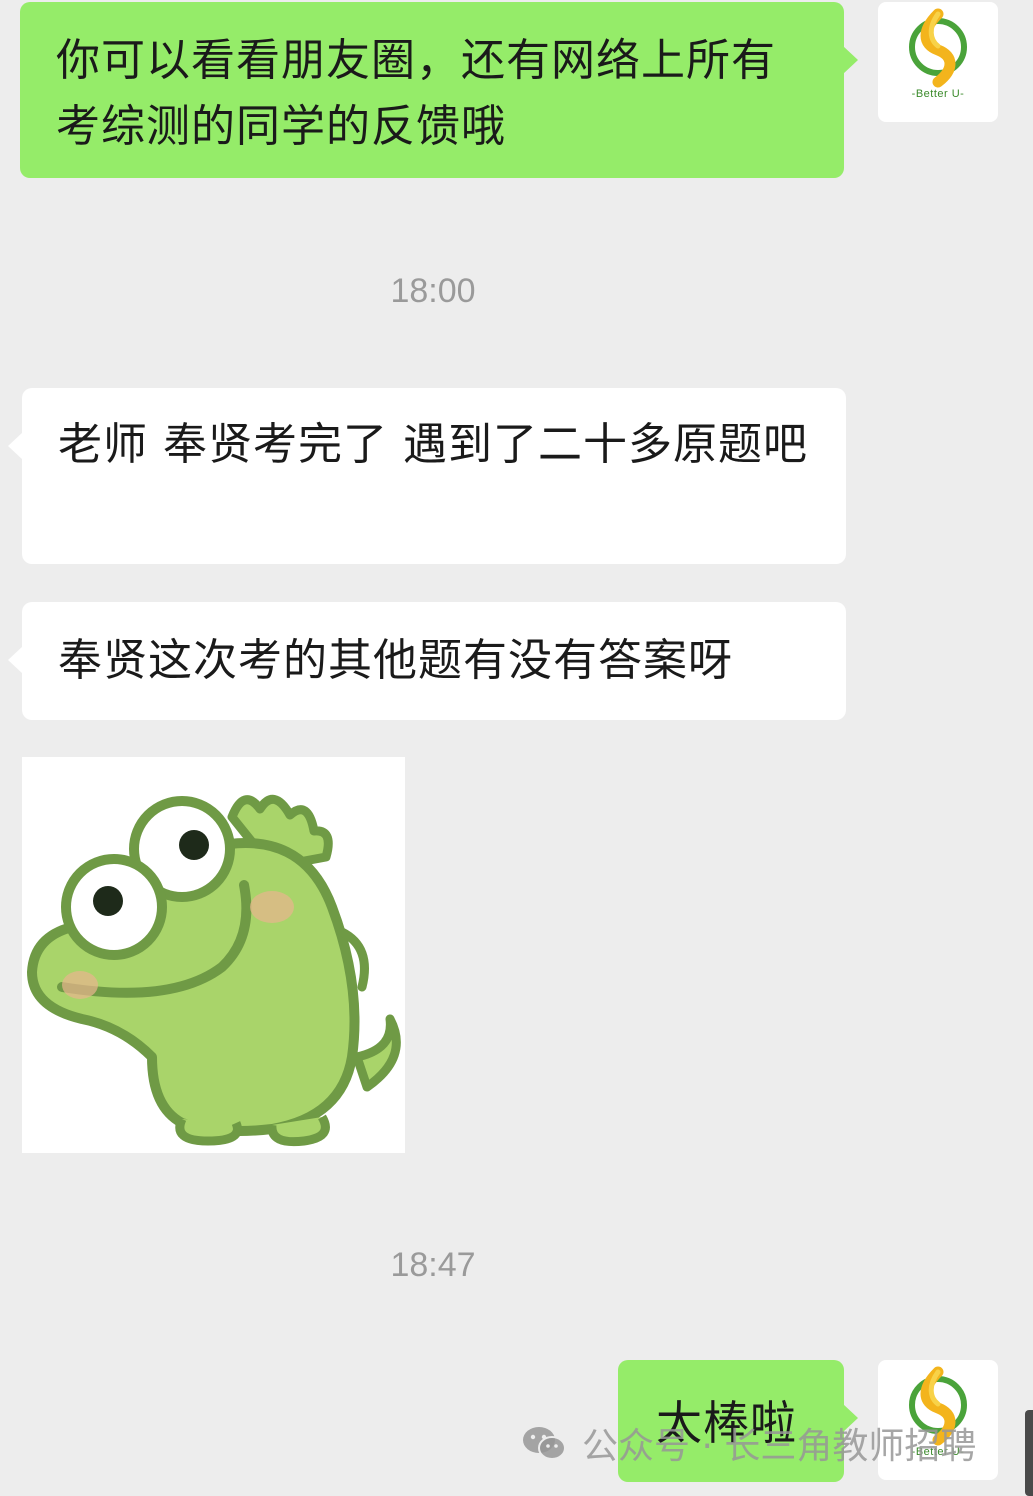 The image size is (1033, 1496). I want to click on message-bubble-incoming: 老师 奉贤考完了 遇到了二十多原题吧, so click(427, 476).